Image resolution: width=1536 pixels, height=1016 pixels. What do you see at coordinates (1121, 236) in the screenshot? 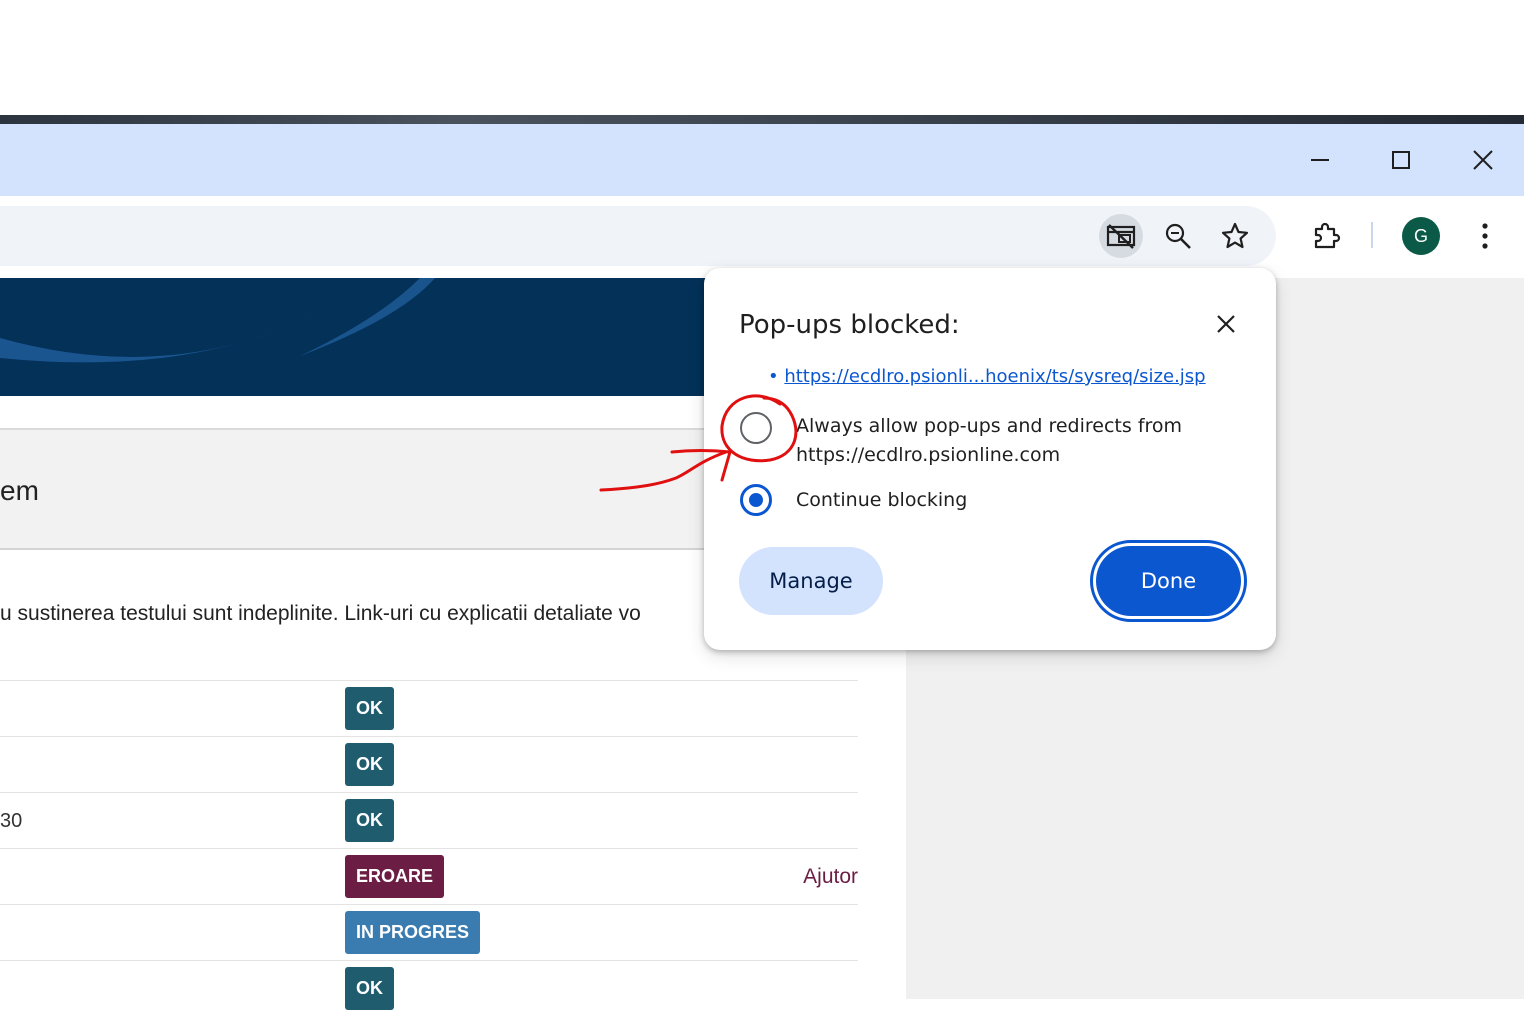
I see `popup-blocked-icon` at bounding box center [1121, 236].